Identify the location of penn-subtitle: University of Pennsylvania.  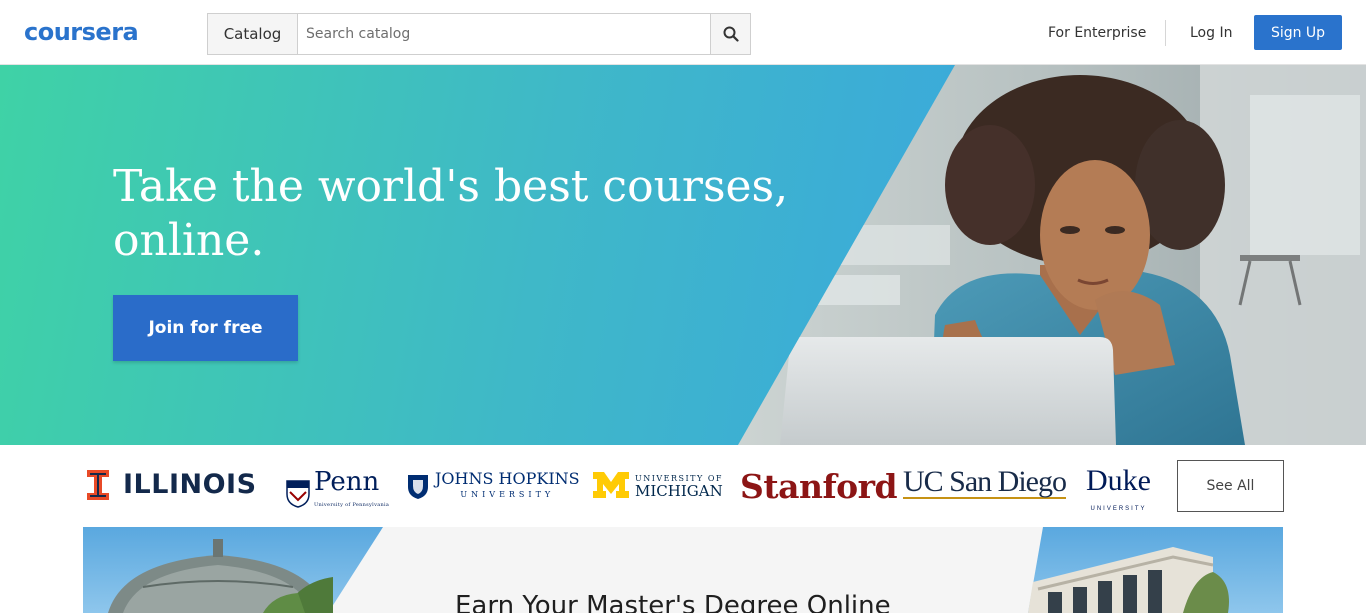
(352, 505).